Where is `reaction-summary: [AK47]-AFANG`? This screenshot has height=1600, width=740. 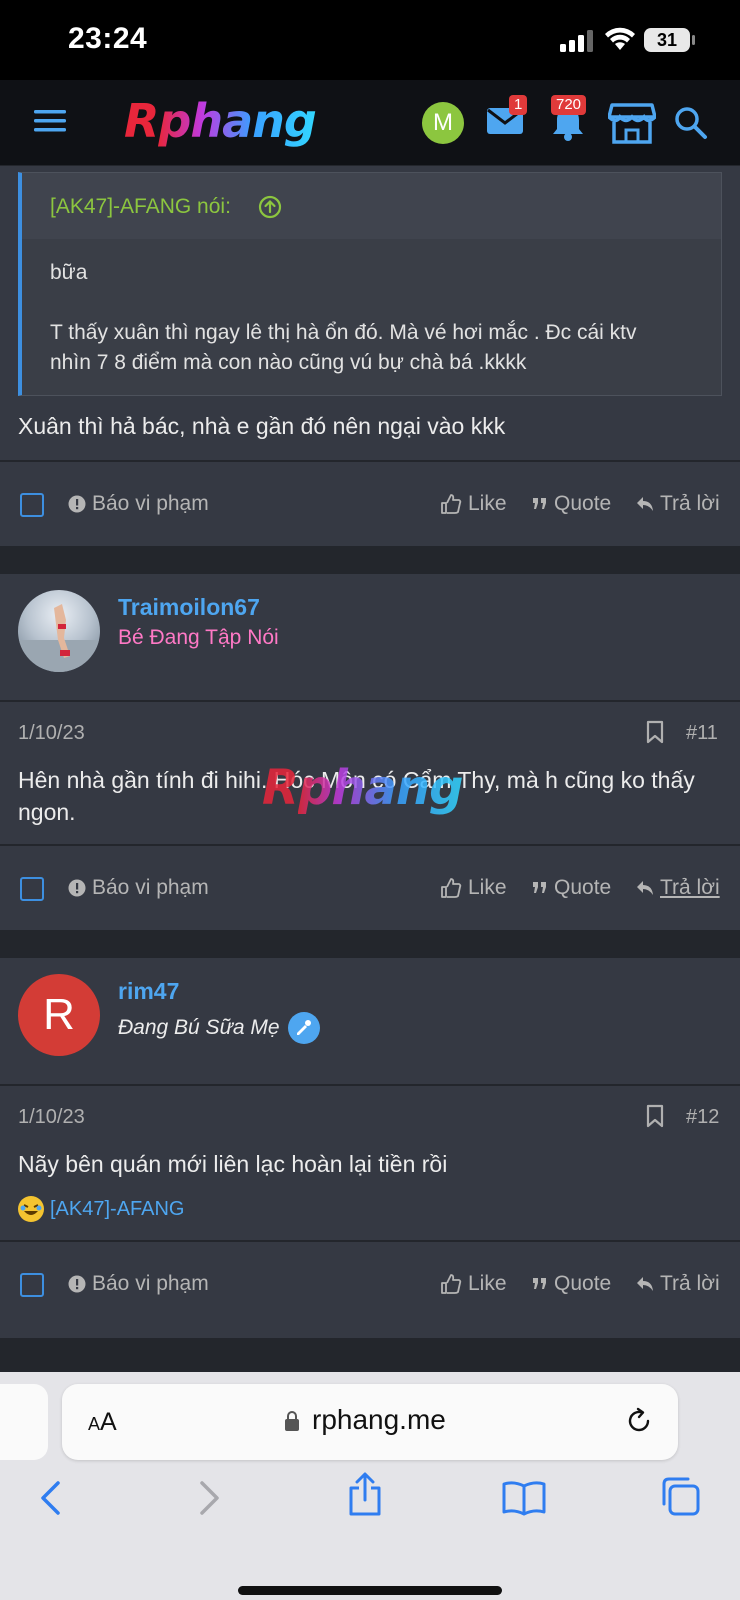
reaction-summary: [AK47]-AFANG is located at coordinates (101, 1209).